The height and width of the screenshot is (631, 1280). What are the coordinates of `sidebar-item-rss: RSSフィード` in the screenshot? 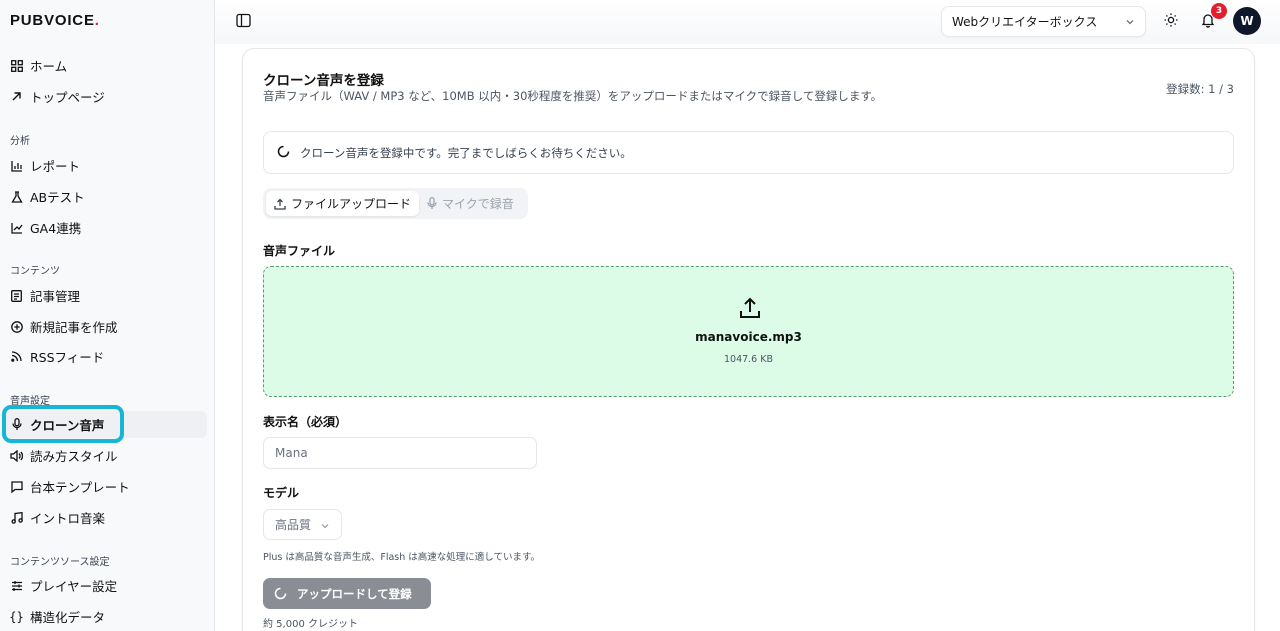 It's located at (105, 356).